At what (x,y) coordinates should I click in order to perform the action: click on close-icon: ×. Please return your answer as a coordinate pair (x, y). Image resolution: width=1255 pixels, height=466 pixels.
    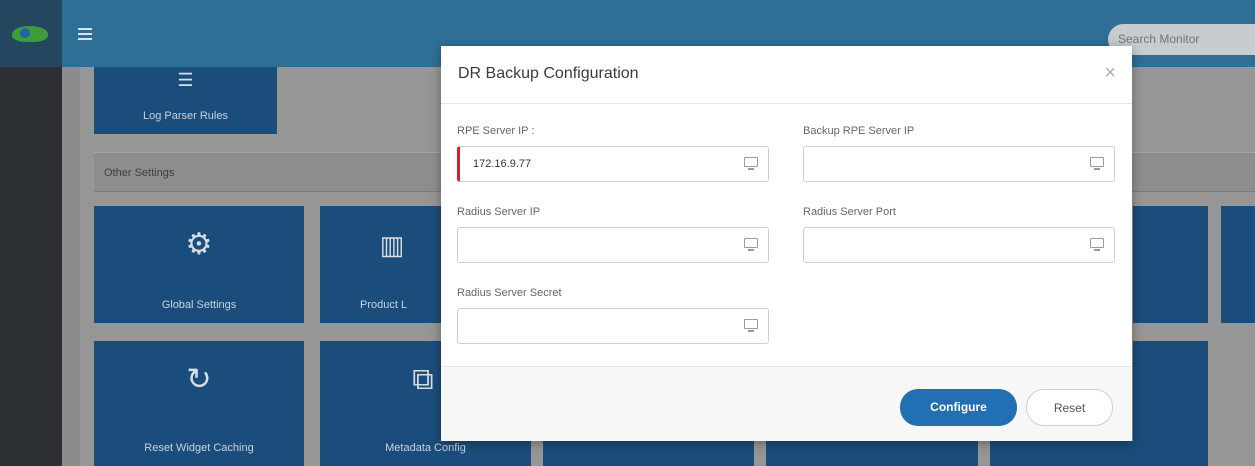
    Looking at the image, I should click on (1110, 73).